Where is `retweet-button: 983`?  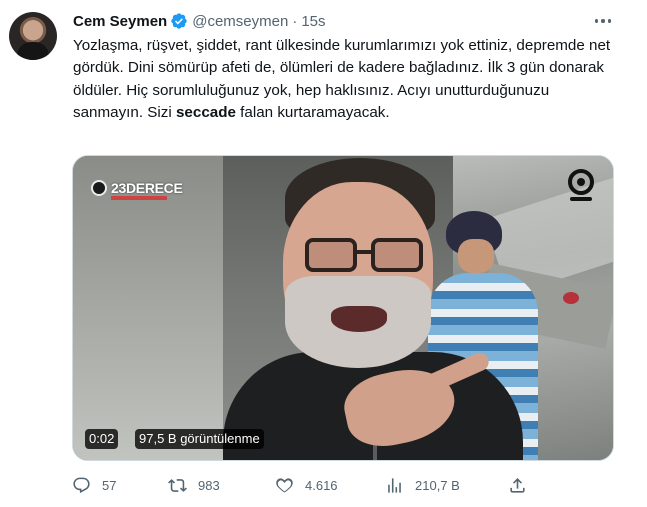
retweet-button: 983 is located at coordinates (194, 485).